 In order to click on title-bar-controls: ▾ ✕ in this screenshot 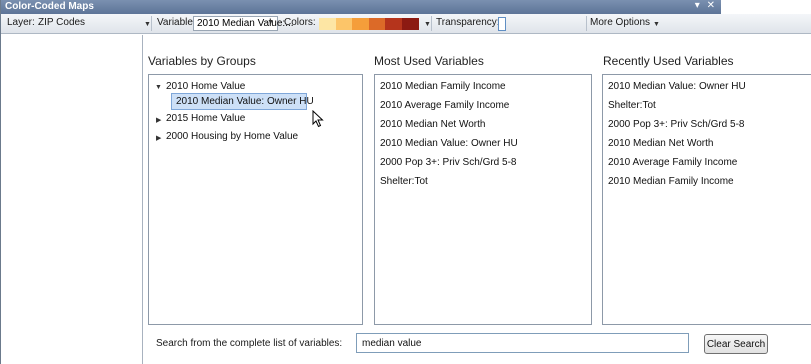, I will do `click(703, 5)`.